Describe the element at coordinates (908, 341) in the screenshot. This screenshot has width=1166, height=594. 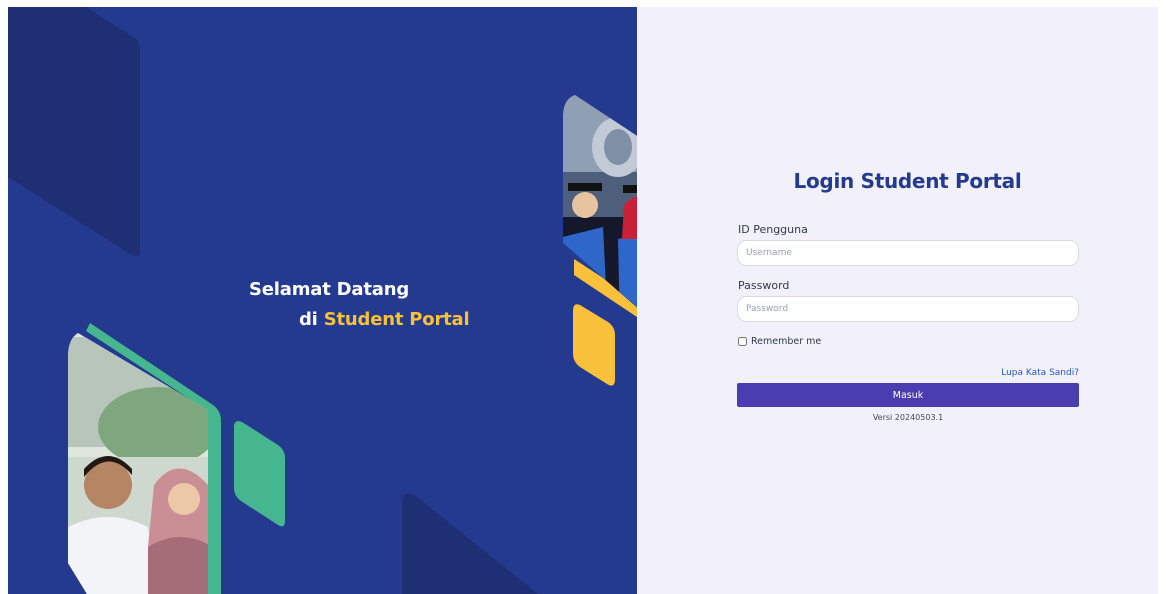
I see `remember-row: Remember me` at that location.